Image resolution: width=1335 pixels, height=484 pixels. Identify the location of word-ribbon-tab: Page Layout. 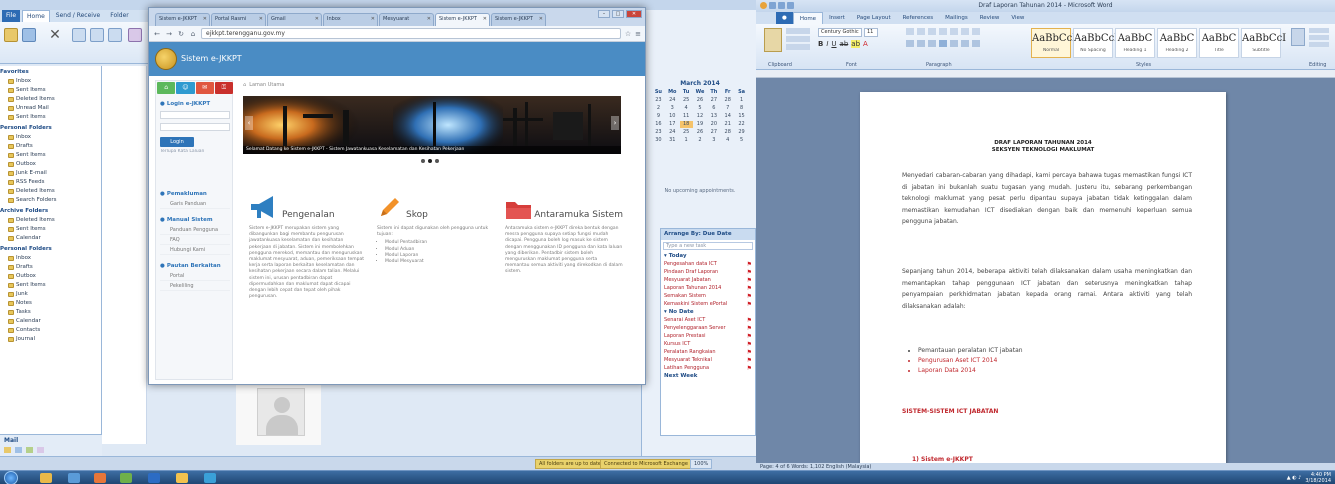
(874, 18).